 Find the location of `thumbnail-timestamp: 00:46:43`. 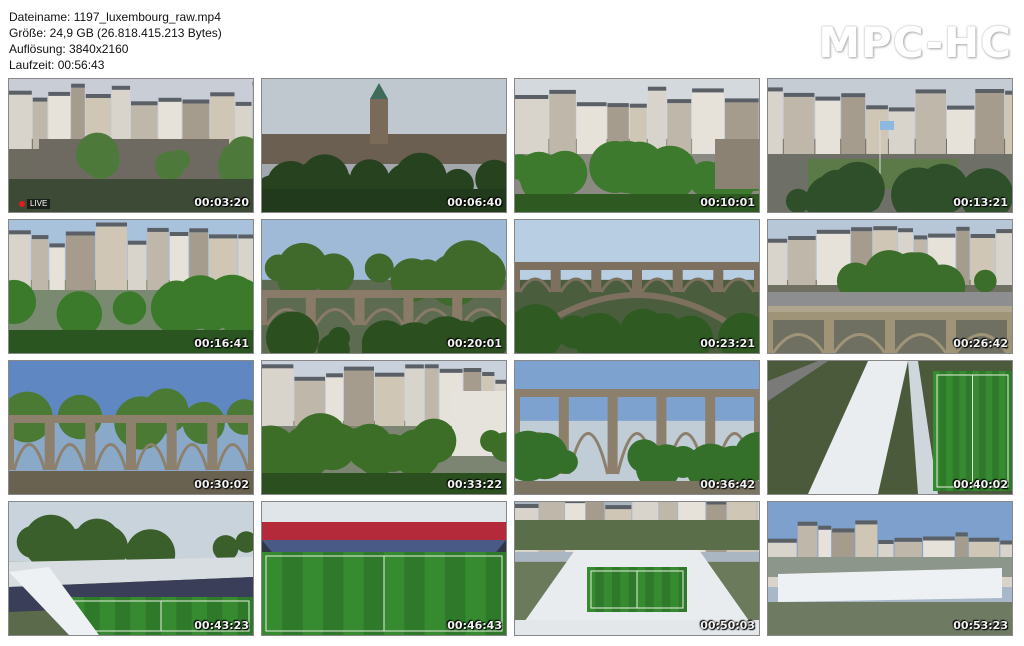

thumbnail-timestamp: 00:46:43 is located at coordinates (474, 625).